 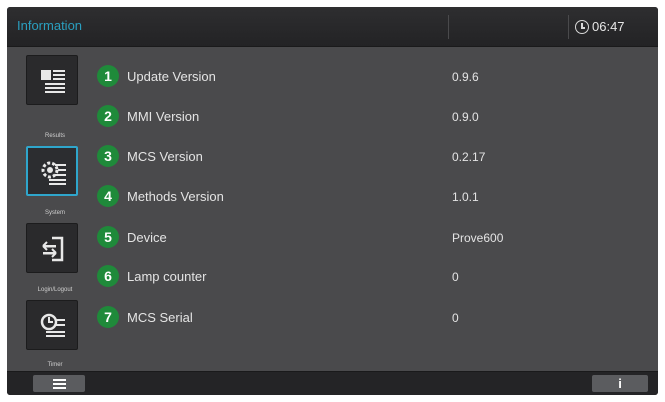 I want to click on page-title: Information, so click(x=50, y=25).